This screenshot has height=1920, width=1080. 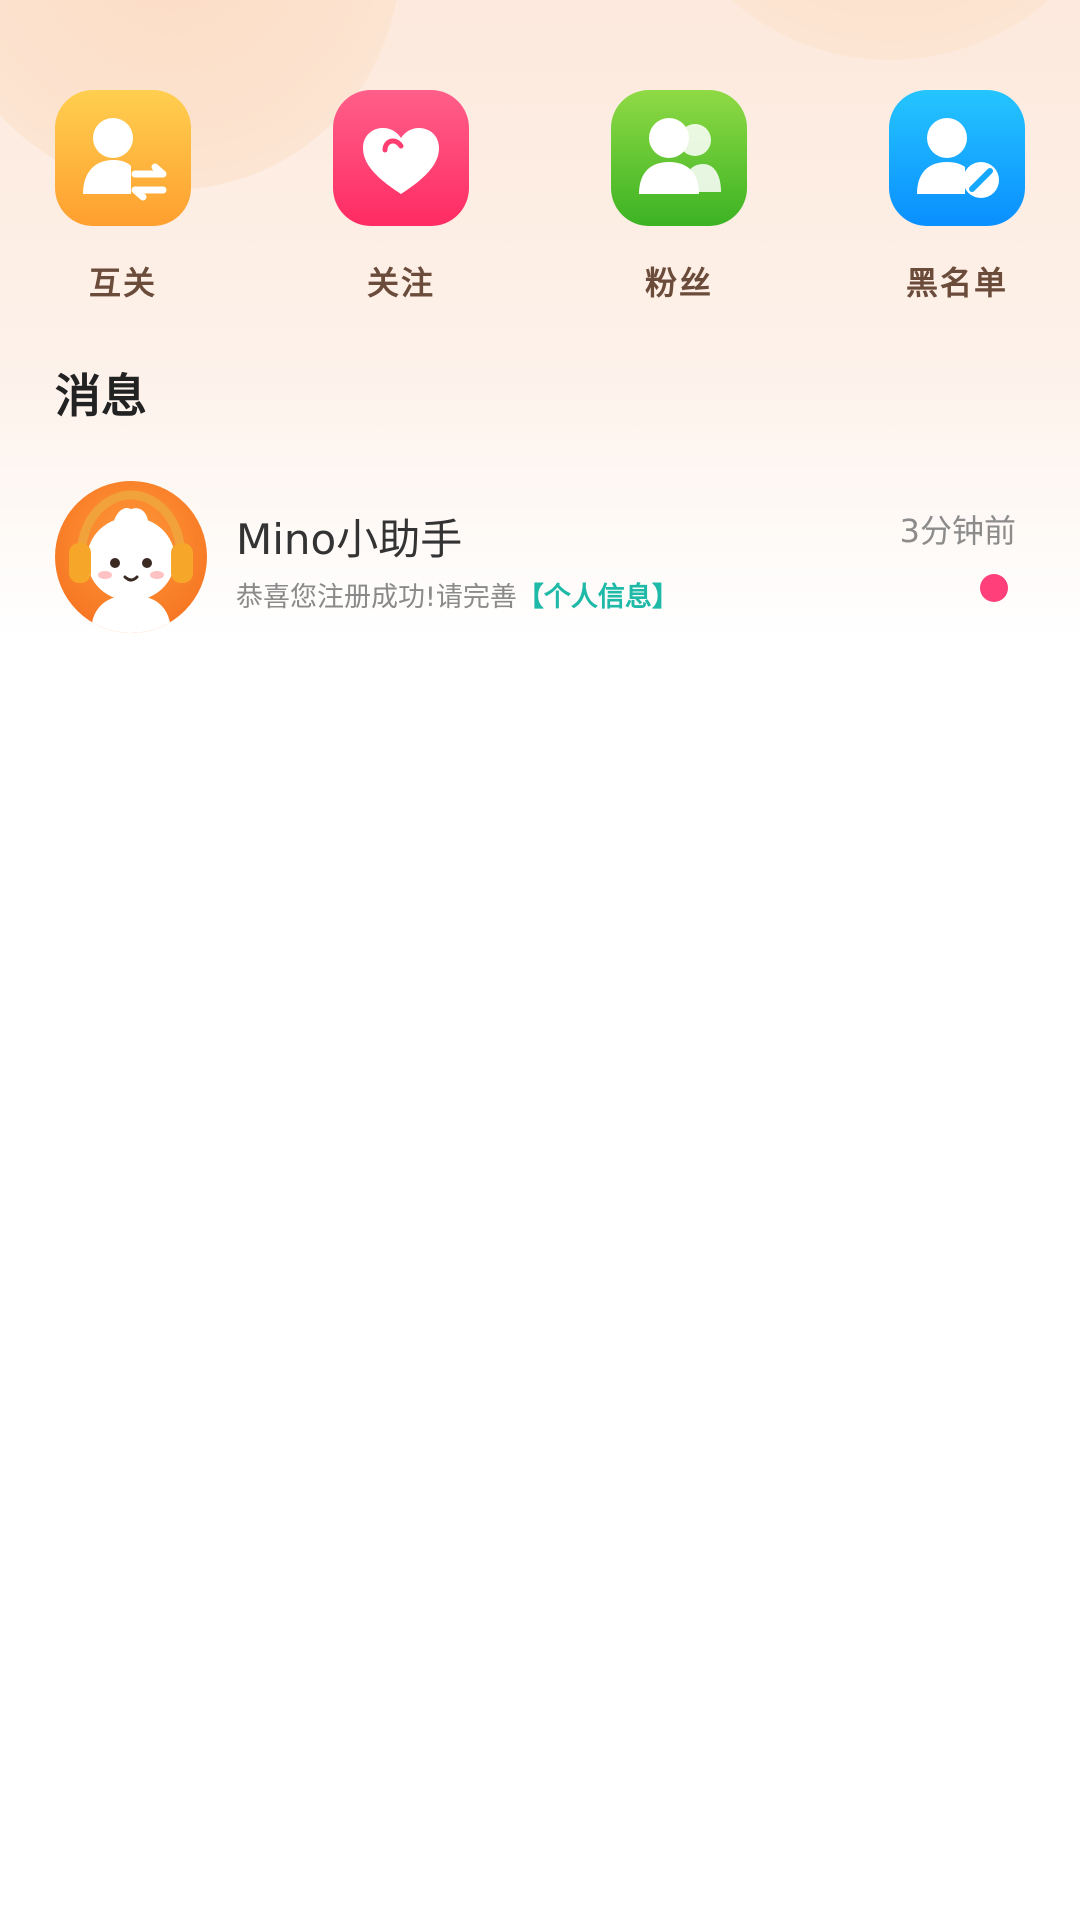 I want to click on message-sender-name: Mino小助手, so click(x=349, y=539).